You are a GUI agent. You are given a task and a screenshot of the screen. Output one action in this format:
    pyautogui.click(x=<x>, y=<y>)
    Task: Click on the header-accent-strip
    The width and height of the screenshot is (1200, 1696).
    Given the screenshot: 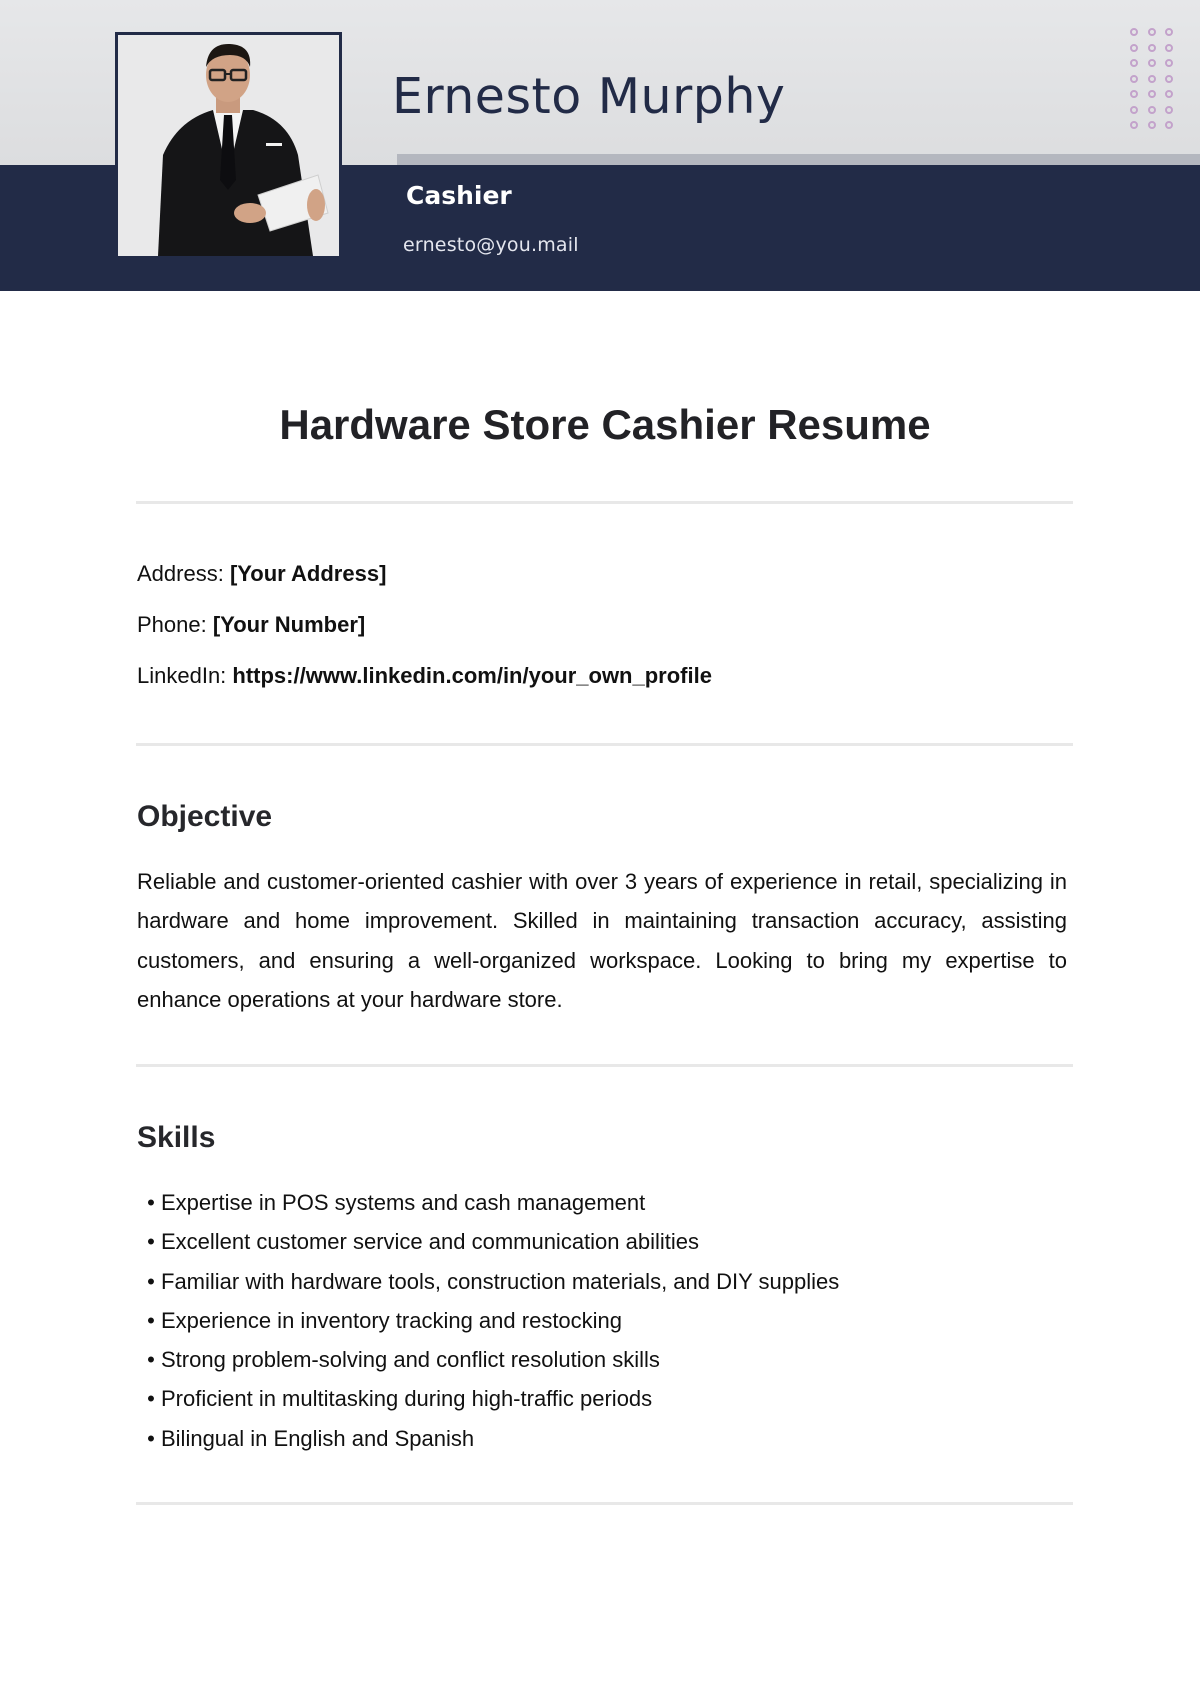 What is the action you would take?
    pyautogui.click(x=798, y=159)
    